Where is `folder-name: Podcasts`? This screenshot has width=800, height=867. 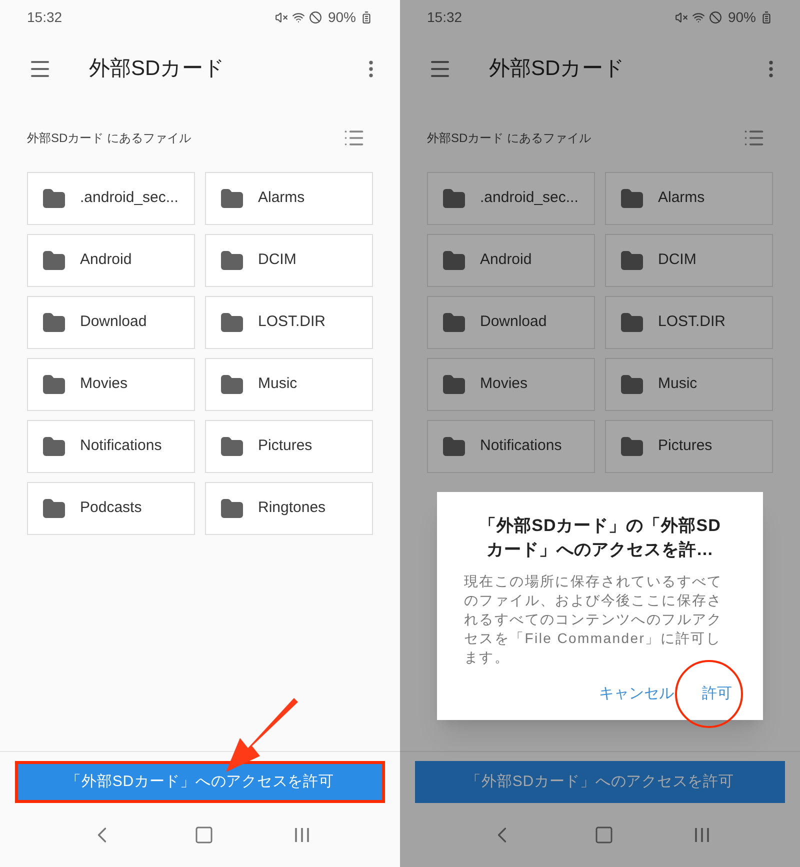
folder-name: Podcasts is located at coordinates (111, 508).